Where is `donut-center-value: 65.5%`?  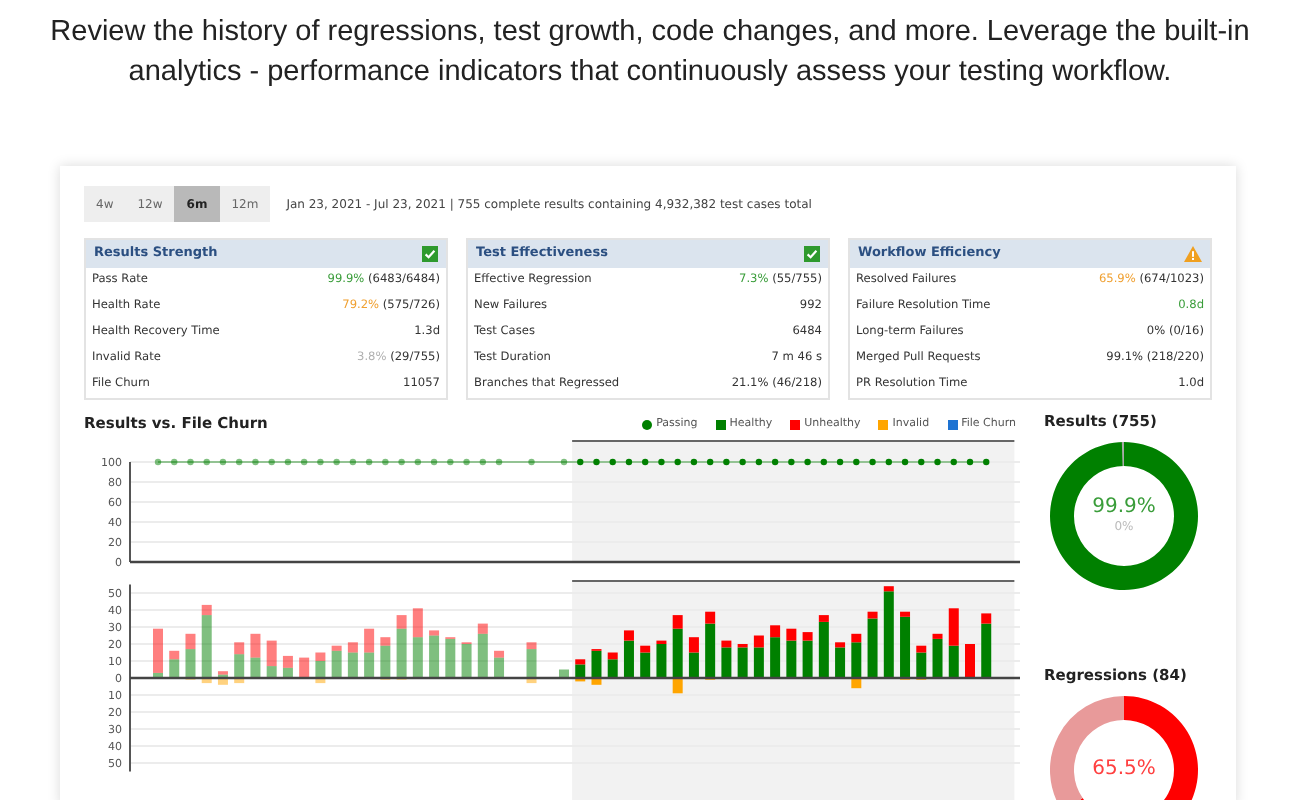
donut-center-value: 65.5% is located at coordinates (1124, 770).